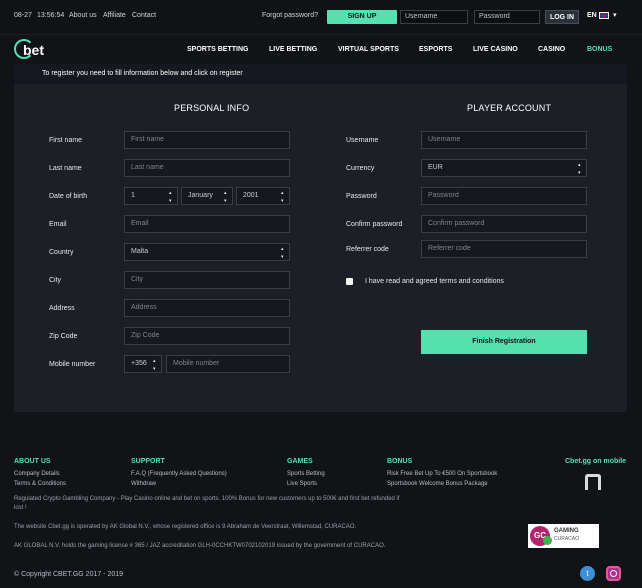 This screenshot has width=642, height=588. I want to click on nav-casino: CASINO, so click(551, 49).